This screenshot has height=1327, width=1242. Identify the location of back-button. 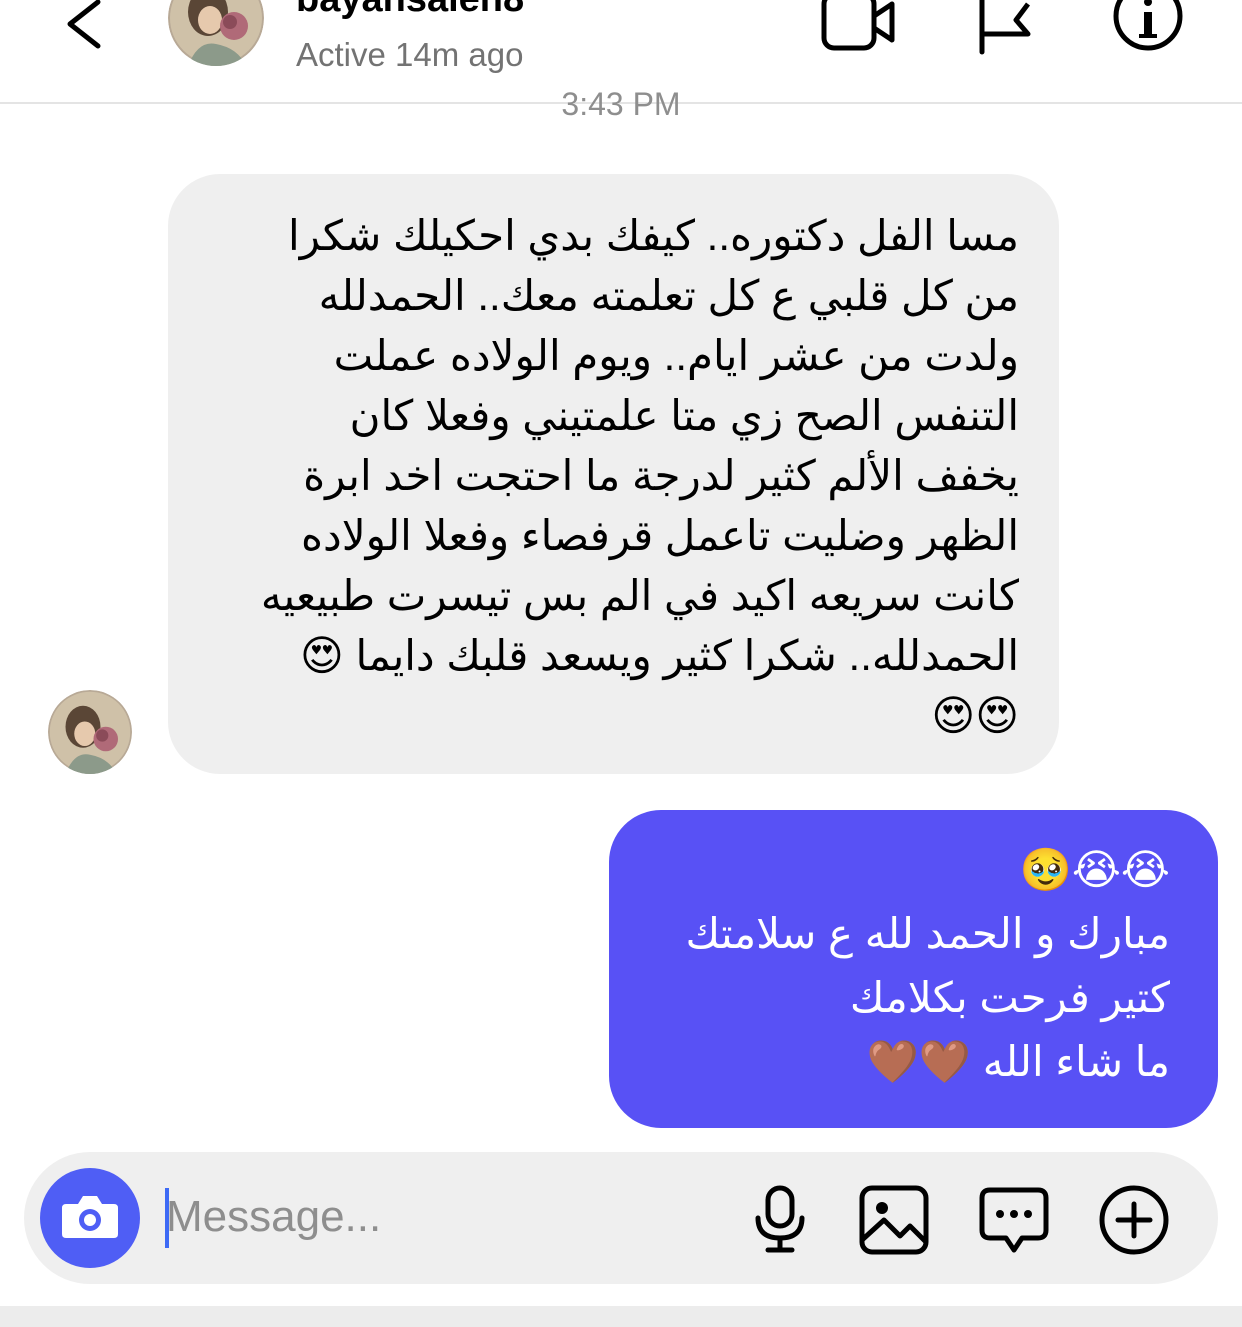
(88, 32).